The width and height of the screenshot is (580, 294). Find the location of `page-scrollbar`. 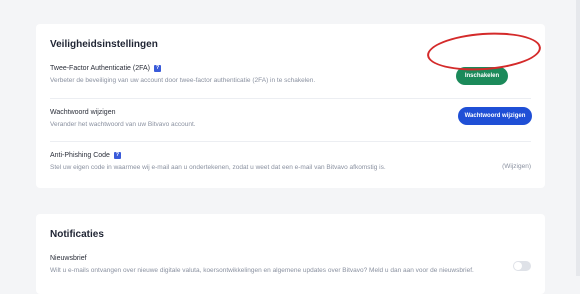

page-scrollbar is located at coordinates (578, 138).